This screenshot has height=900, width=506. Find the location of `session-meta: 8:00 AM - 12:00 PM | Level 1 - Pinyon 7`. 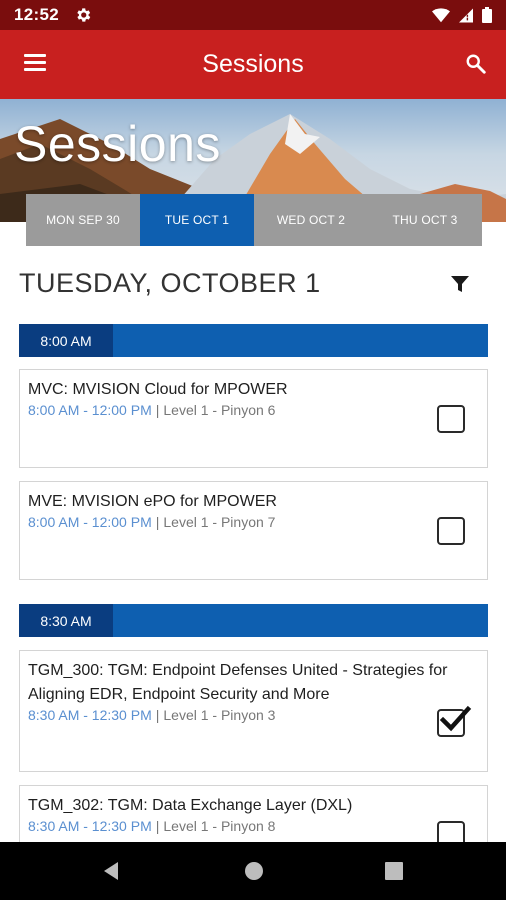

session-meta: 8:00 AM - 12:00 PM | Level 1 - Pinyon 7 is located at coordinates (152, 522).